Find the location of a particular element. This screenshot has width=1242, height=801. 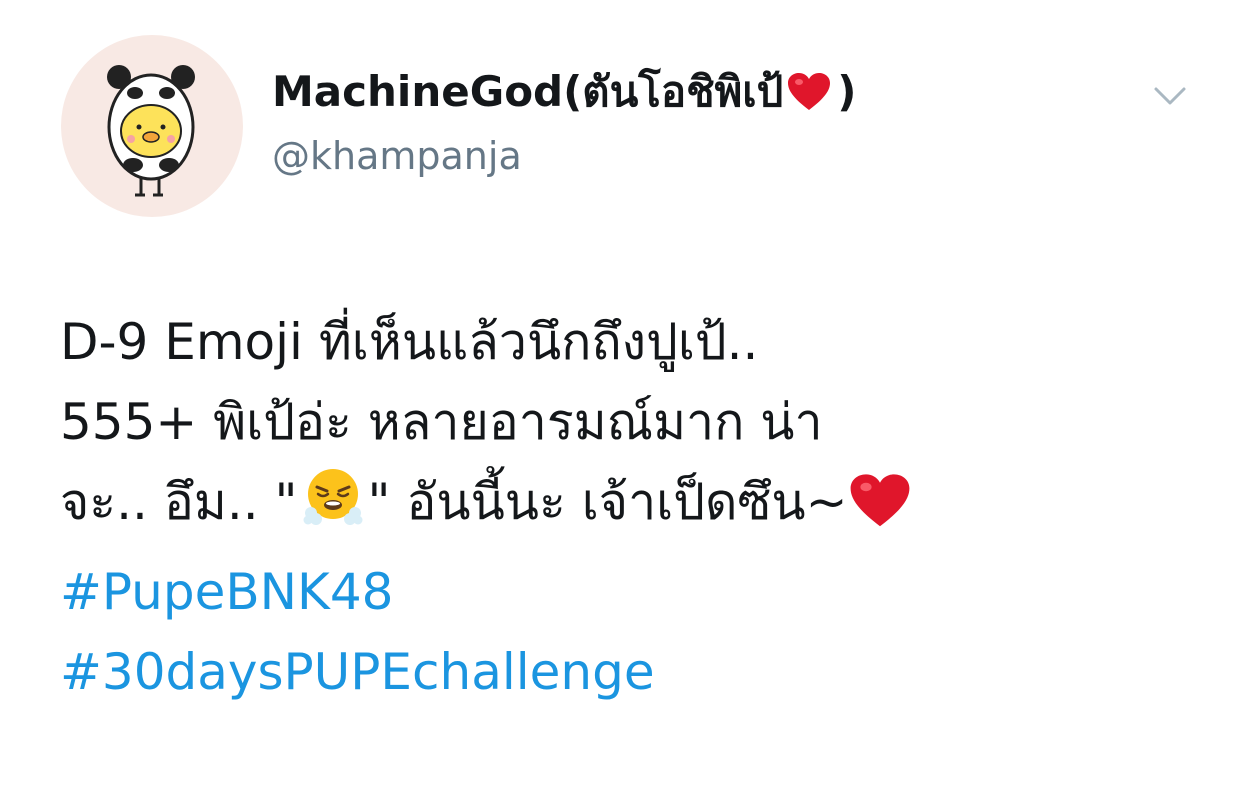

face-with-steam-from-nose-icon is located at coordinates (333, 507).